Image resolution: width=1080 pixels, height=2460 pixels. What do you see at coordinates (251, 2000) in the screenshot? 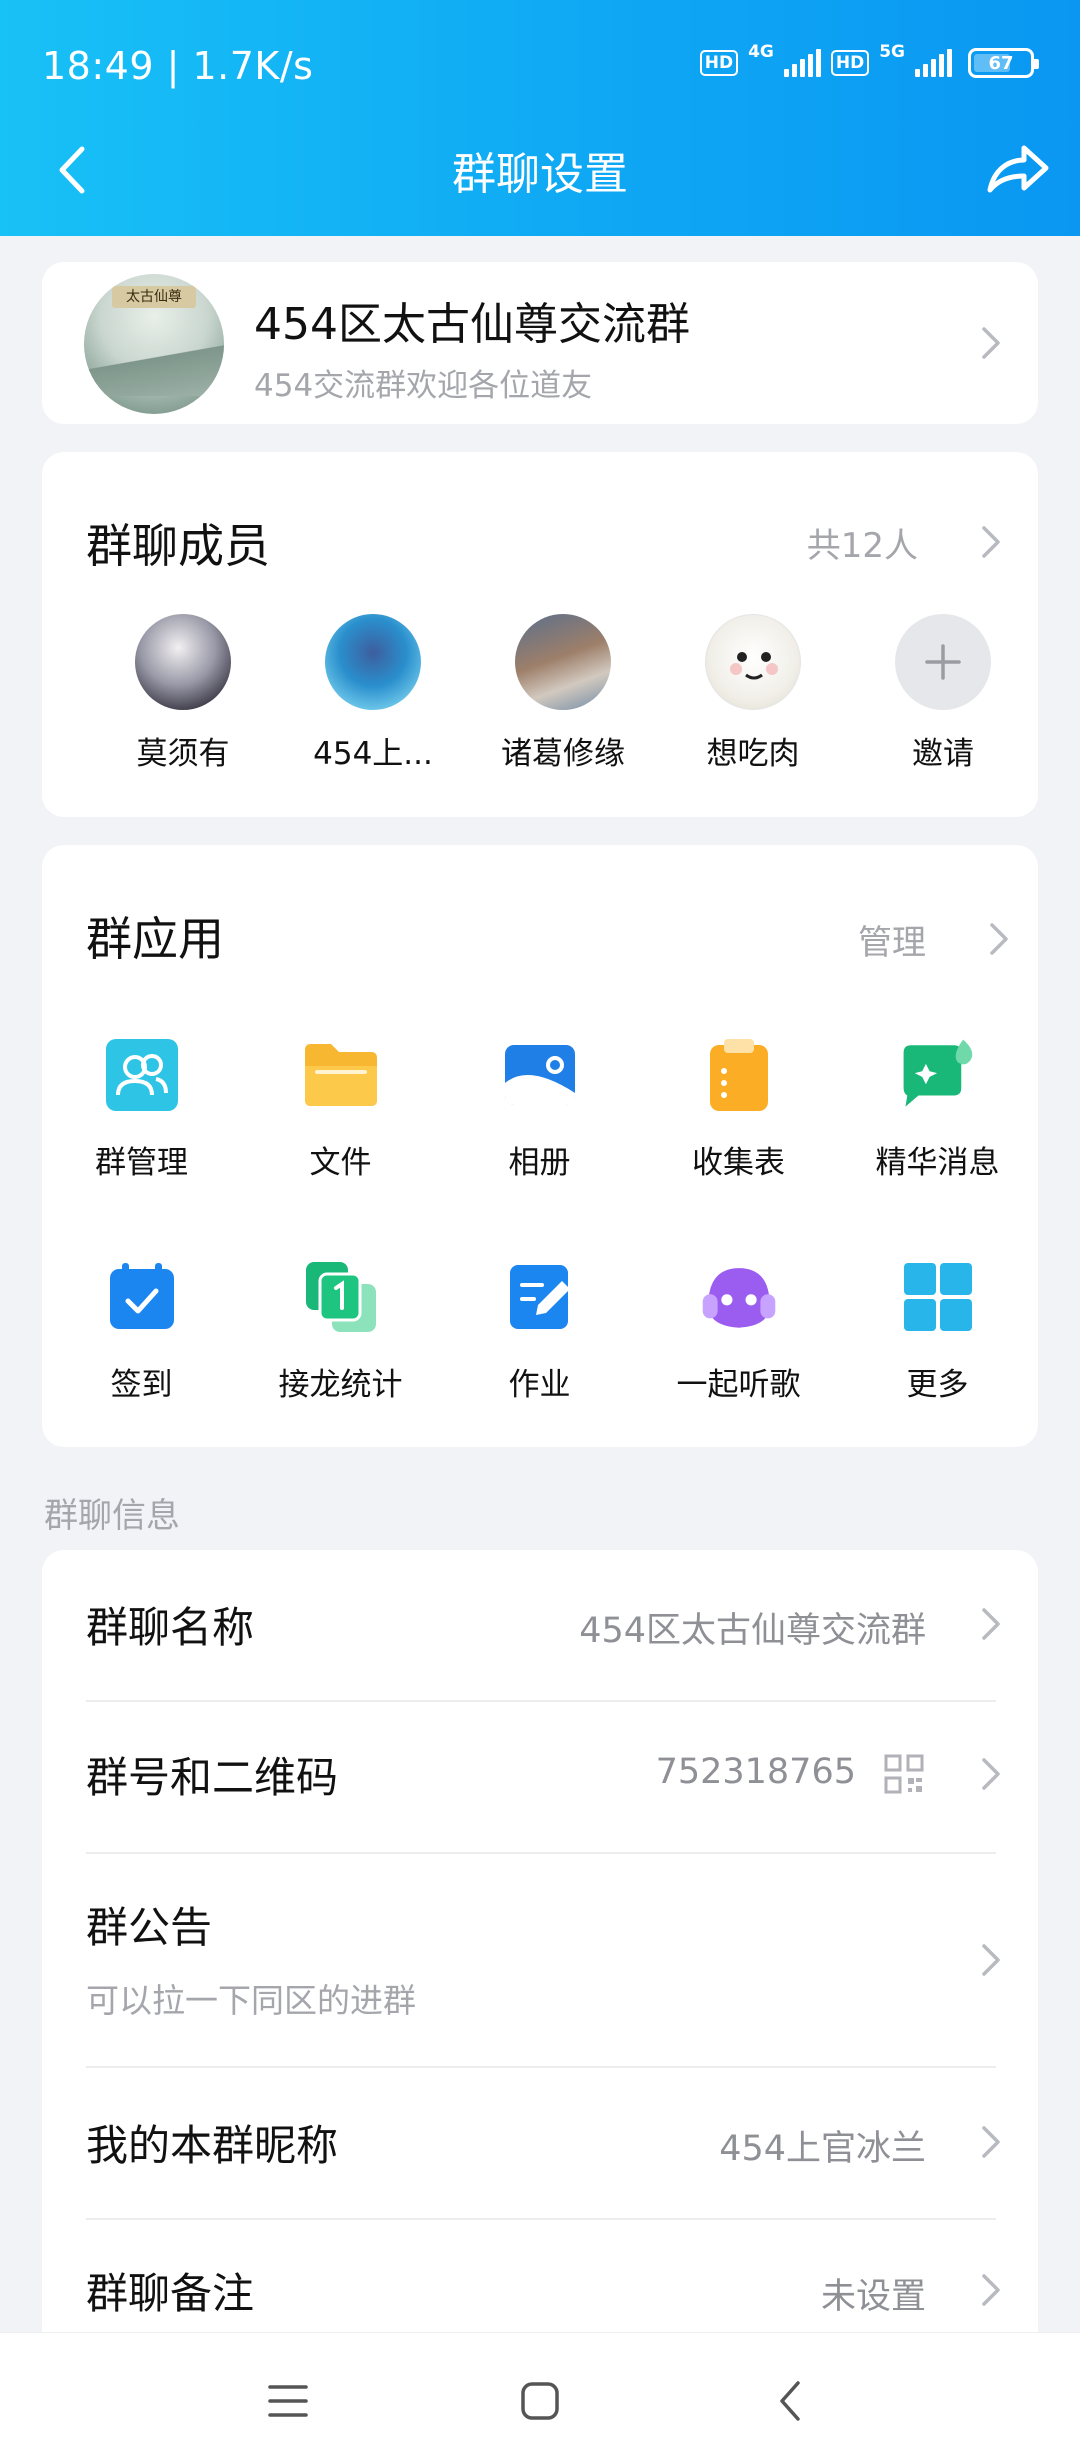
I see `notice-preview: 可以拉一下同区的进群` at bounding box center [251, 2000].